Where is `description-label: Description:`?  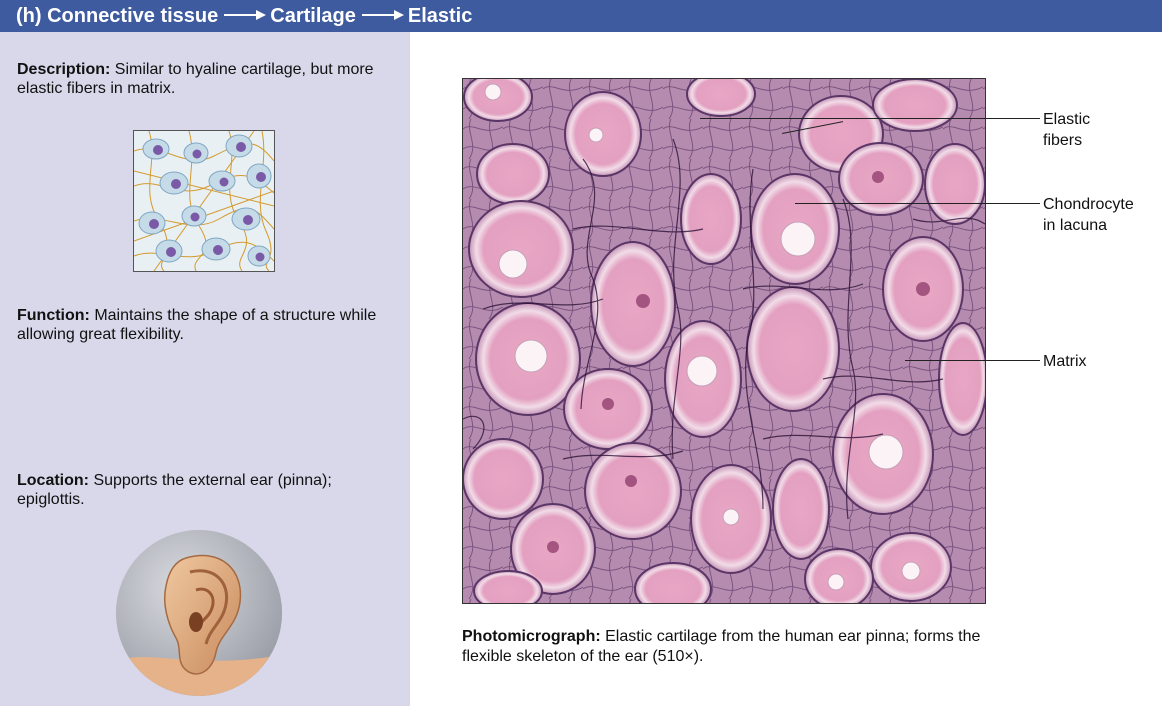
description-label: Description: is located at coordinates (64, 69).